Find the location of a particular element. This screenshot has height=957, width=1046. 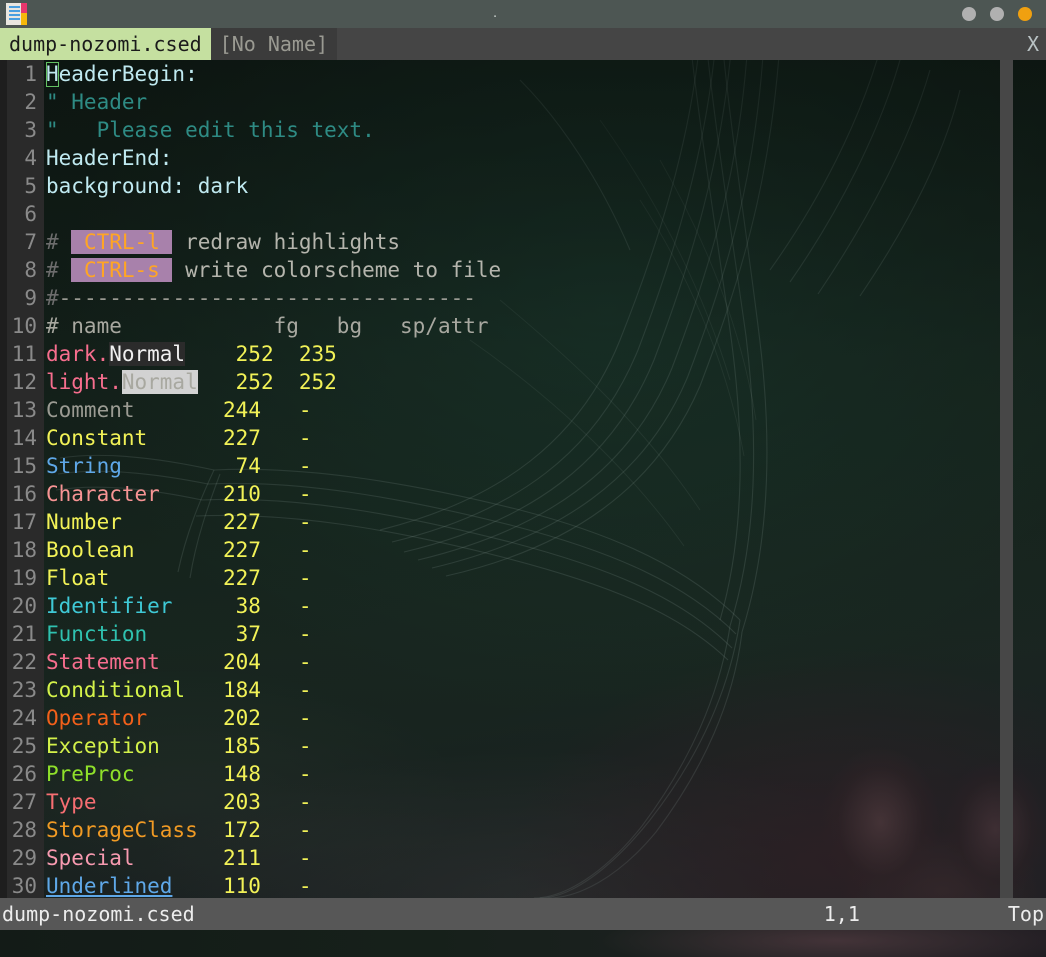

code-line: 3 " Please edit this text. is located at coordinates (500, 130).